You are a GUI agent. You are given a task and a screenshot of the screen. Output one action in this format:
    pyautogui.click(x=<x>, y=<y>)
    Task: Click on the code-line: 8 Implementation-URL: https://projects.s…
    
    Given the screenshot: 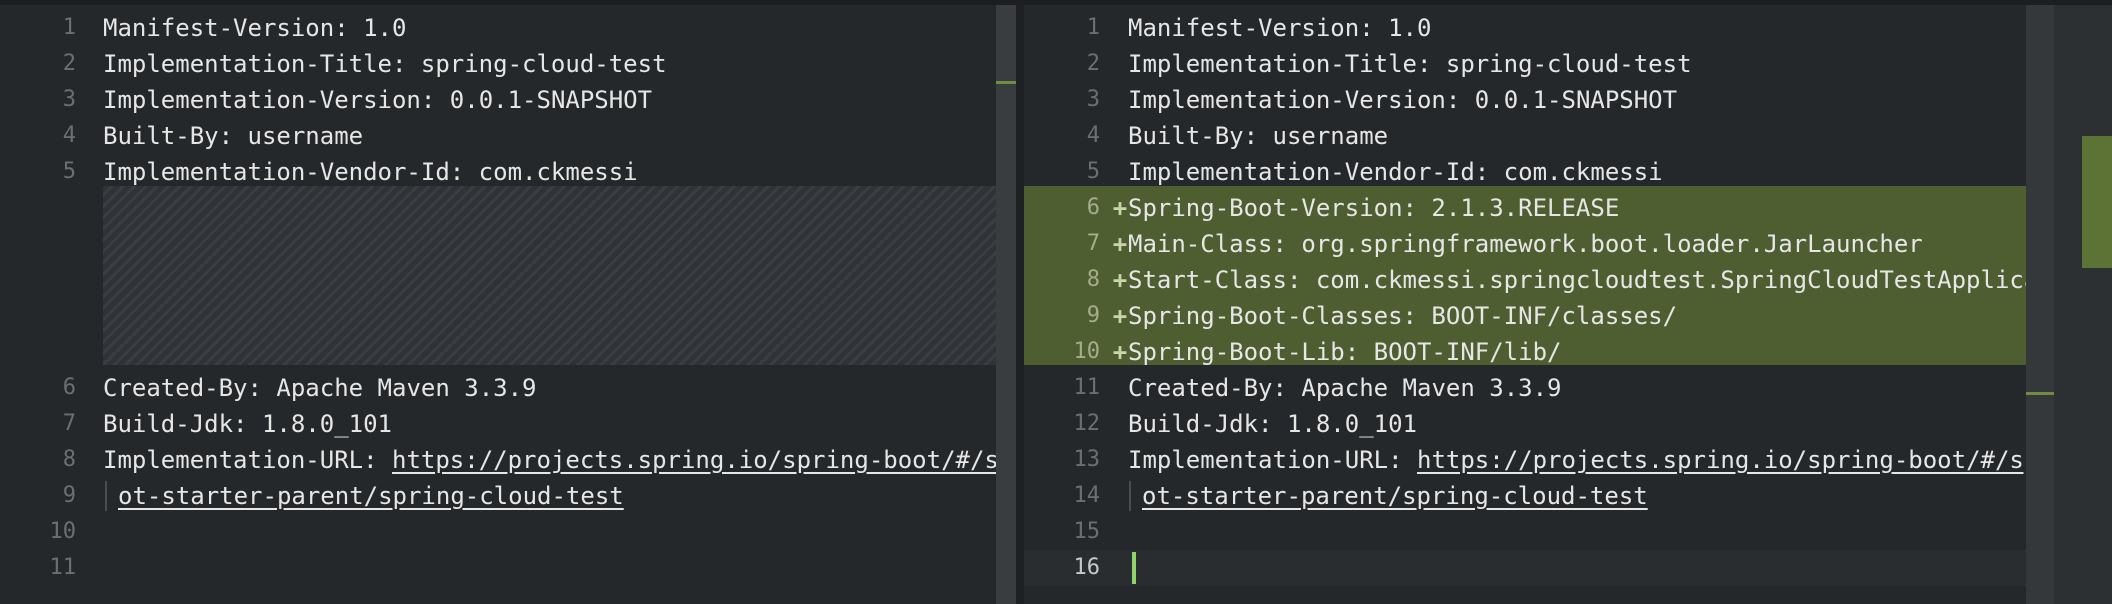 What is the action you would take?
    pyautogui.click(x=498, y=460)
    